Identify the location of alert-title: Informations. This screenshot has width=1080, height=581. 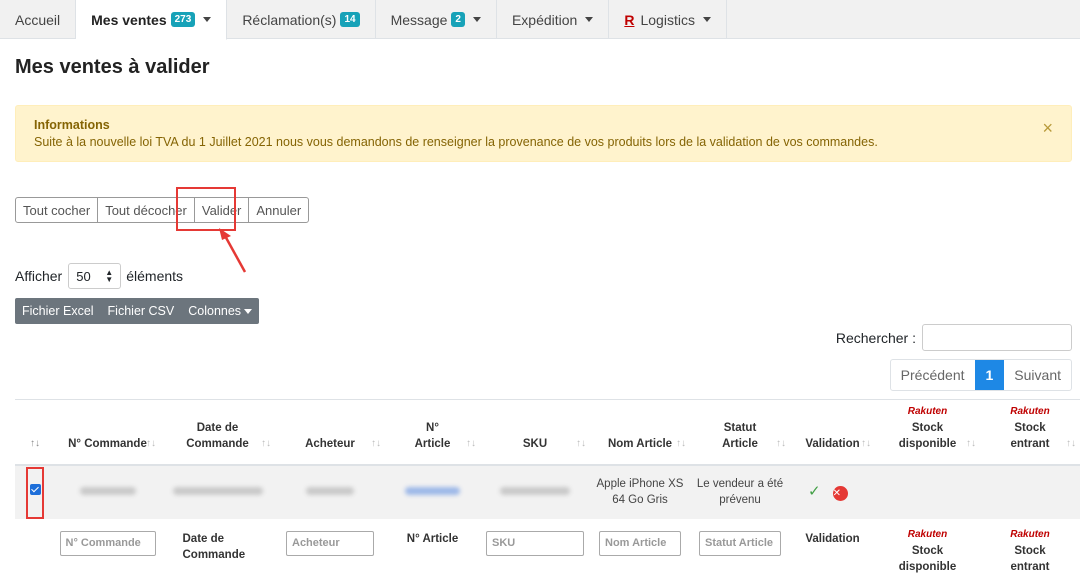
(72, 125).